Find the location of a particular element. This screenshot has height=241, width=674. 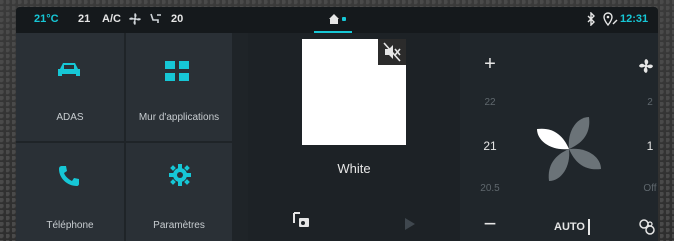

fan-off-value: Off is located at coordinates (650, 188).